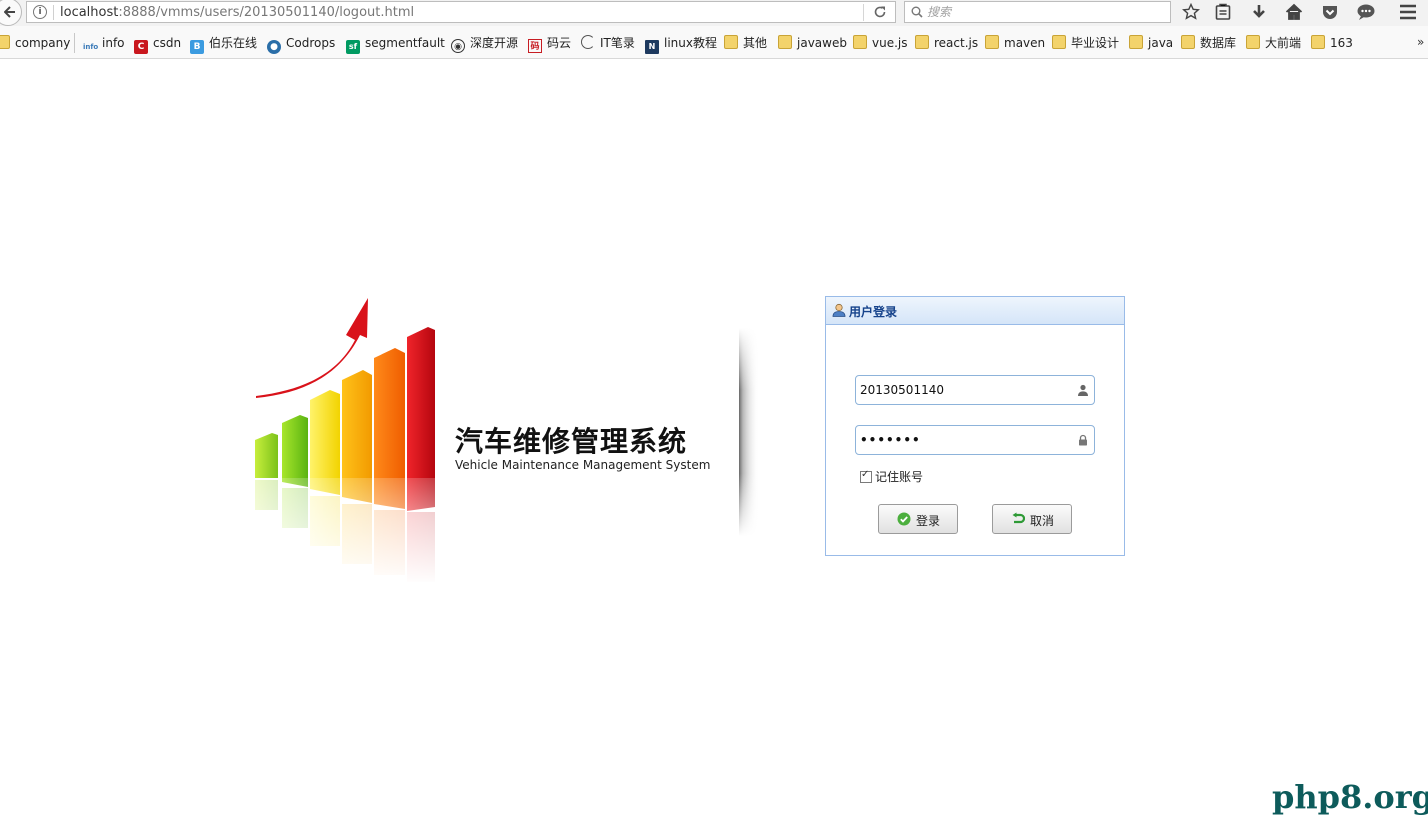  What do you see at coordinates (1224, 13) in the screenshot?
I see `reading-list-icon` at bounding box center [1224, 13].